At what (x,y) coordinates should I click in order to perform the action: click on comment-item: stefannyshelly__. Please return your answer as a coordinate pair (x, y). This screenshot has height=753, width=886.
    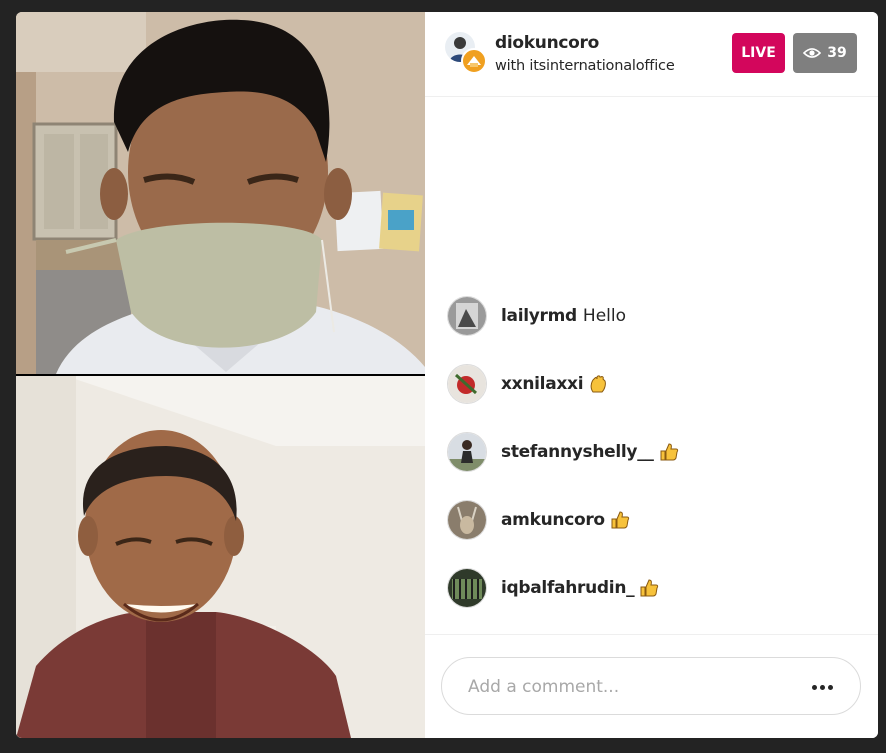
    Looking at the image, I should click on (563, 452).